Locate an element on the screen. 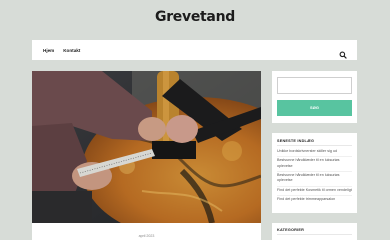  nav-link-home: Hjem is located at coordinates (48, 50).